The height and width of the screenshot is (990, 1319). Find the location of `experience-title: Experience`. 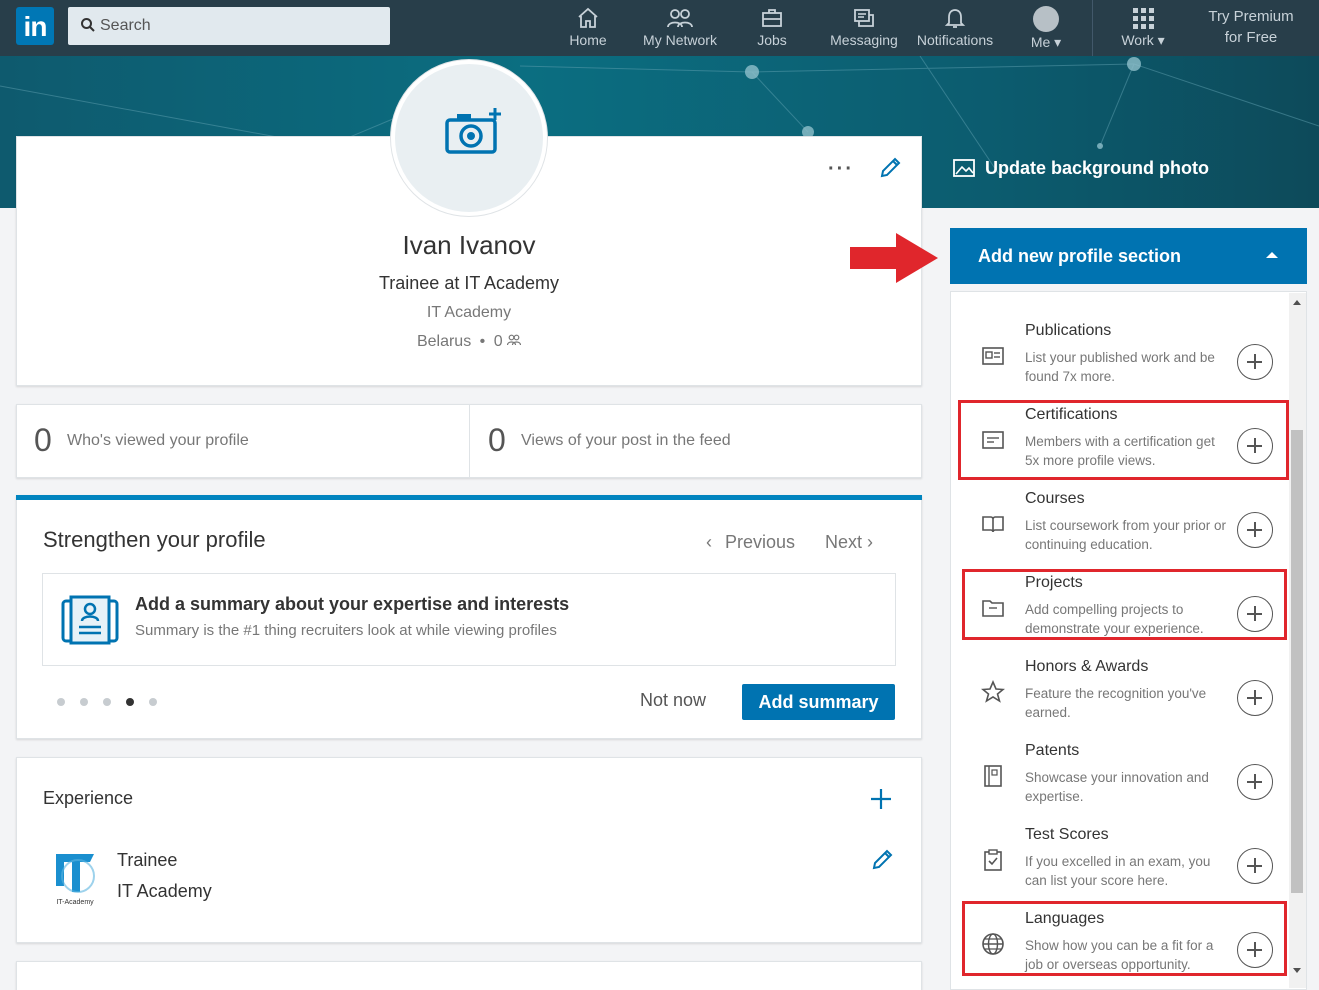

experience-title: Experience is located at coordinates (88, 798).